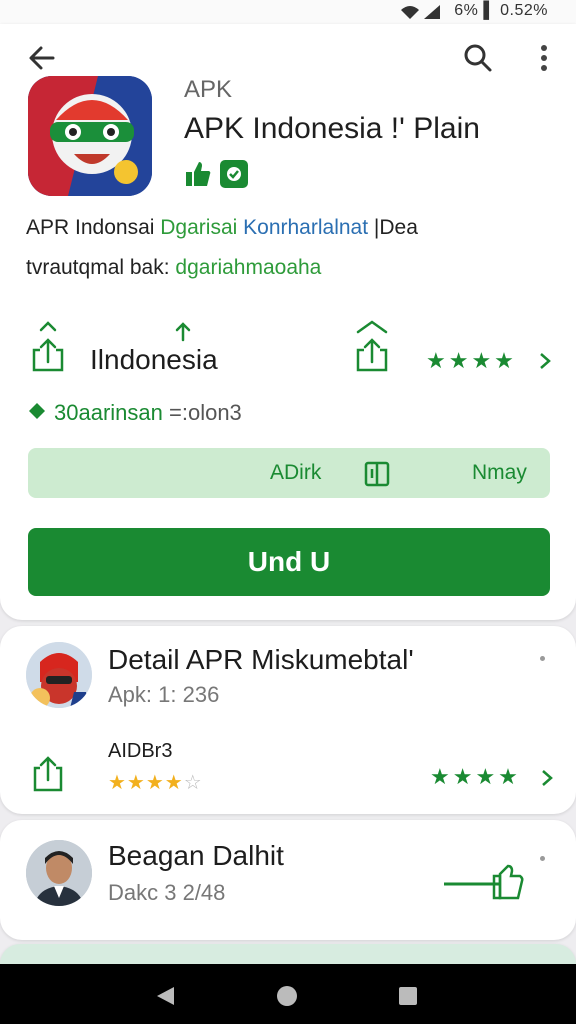 Image resolution: width=576 pixels, height=1024 pixels. I want to click on search-icon, so click(478, 58).